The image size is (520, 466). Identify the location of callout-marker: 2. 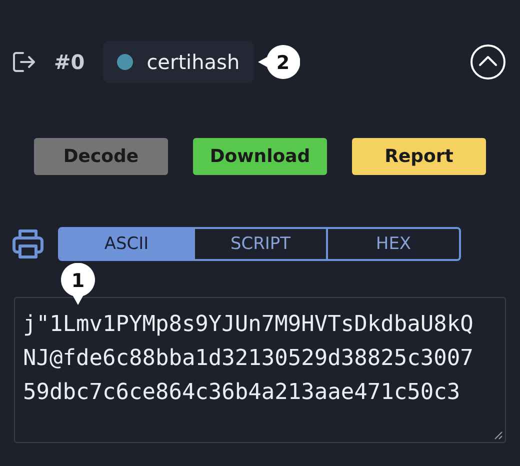
(279, 62).